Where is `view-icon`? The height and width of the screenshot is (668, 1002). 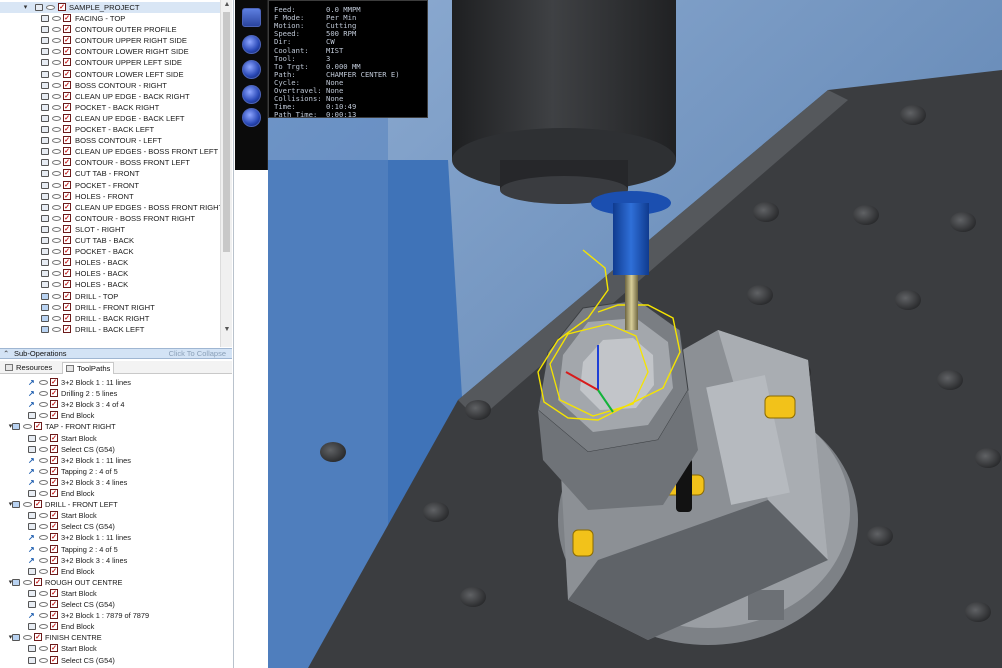
view-icon is located at coordinates (251, 17).